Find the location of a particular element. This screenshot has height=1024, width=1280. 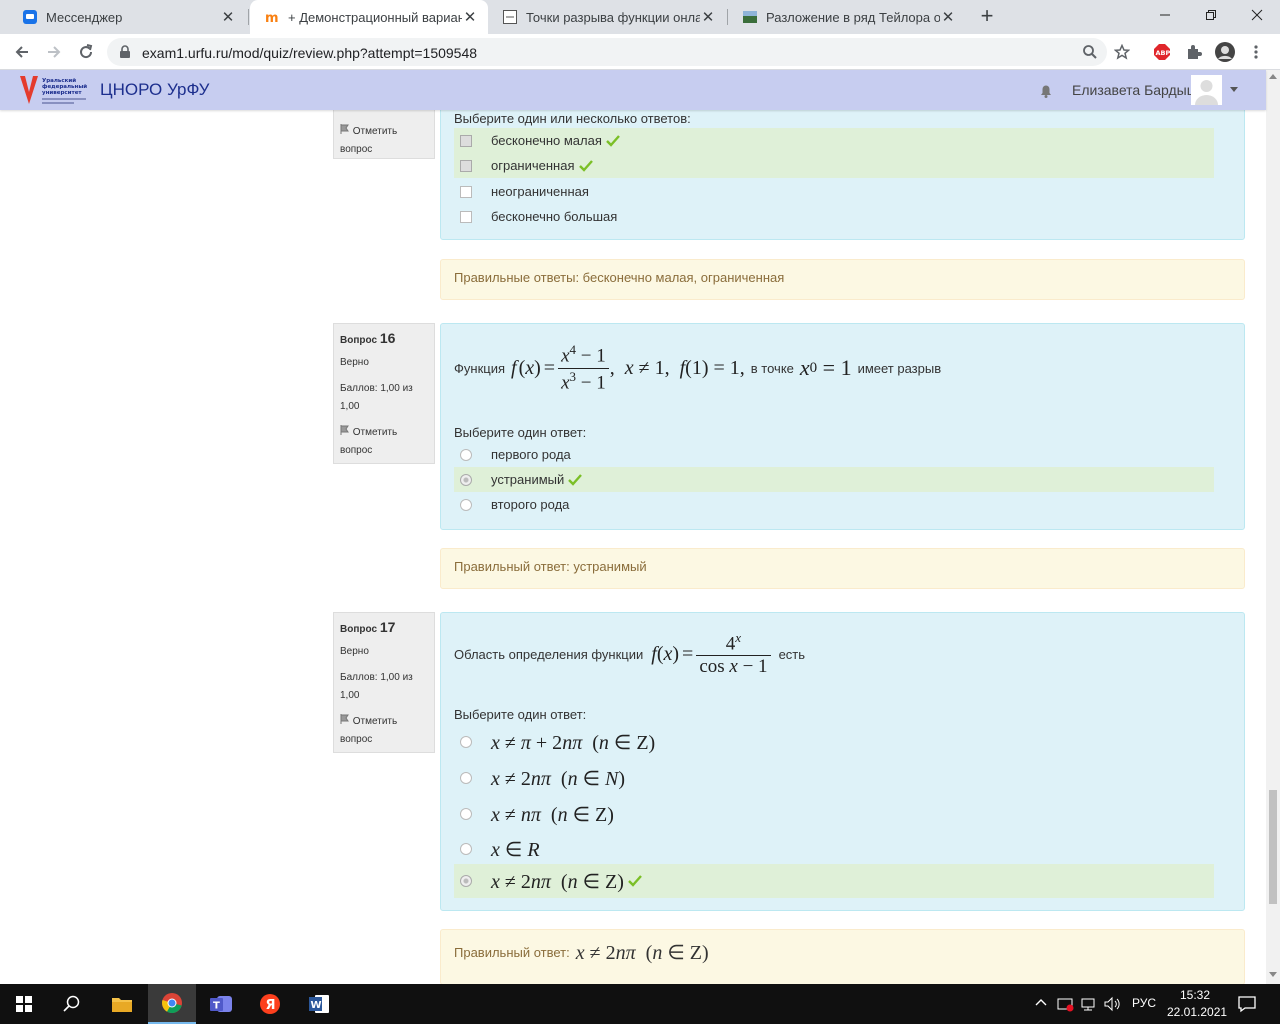

scroll-up-icon is located at coordinates (1273, 76).